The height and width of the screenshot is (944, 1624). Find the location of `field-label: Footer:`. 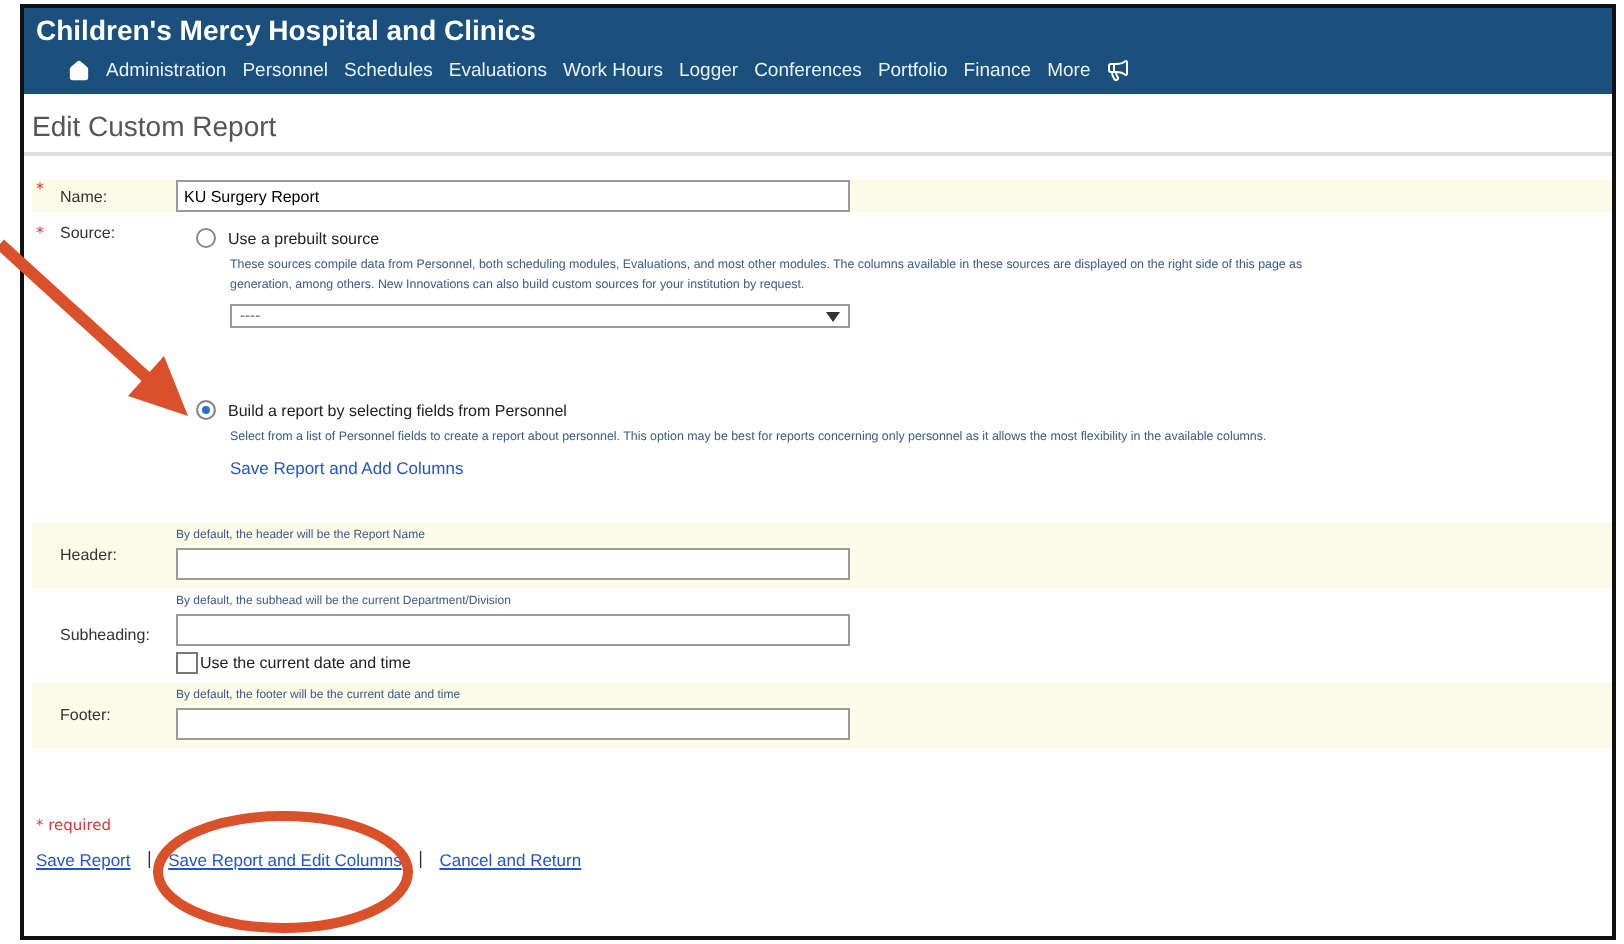

field-label: Footer: is located at coordinates (86, 715).